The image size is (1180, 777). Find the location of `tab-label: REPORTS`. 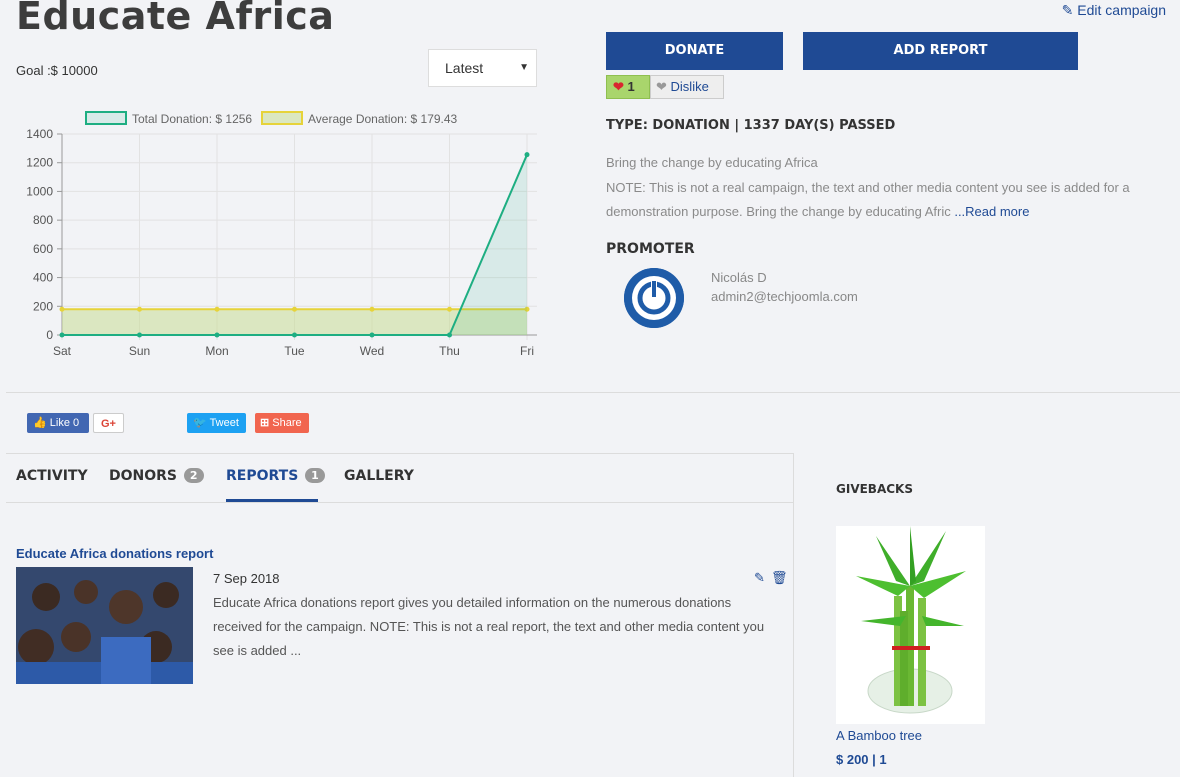

tab-label: REPORTS is located at coordinates (262, 476).